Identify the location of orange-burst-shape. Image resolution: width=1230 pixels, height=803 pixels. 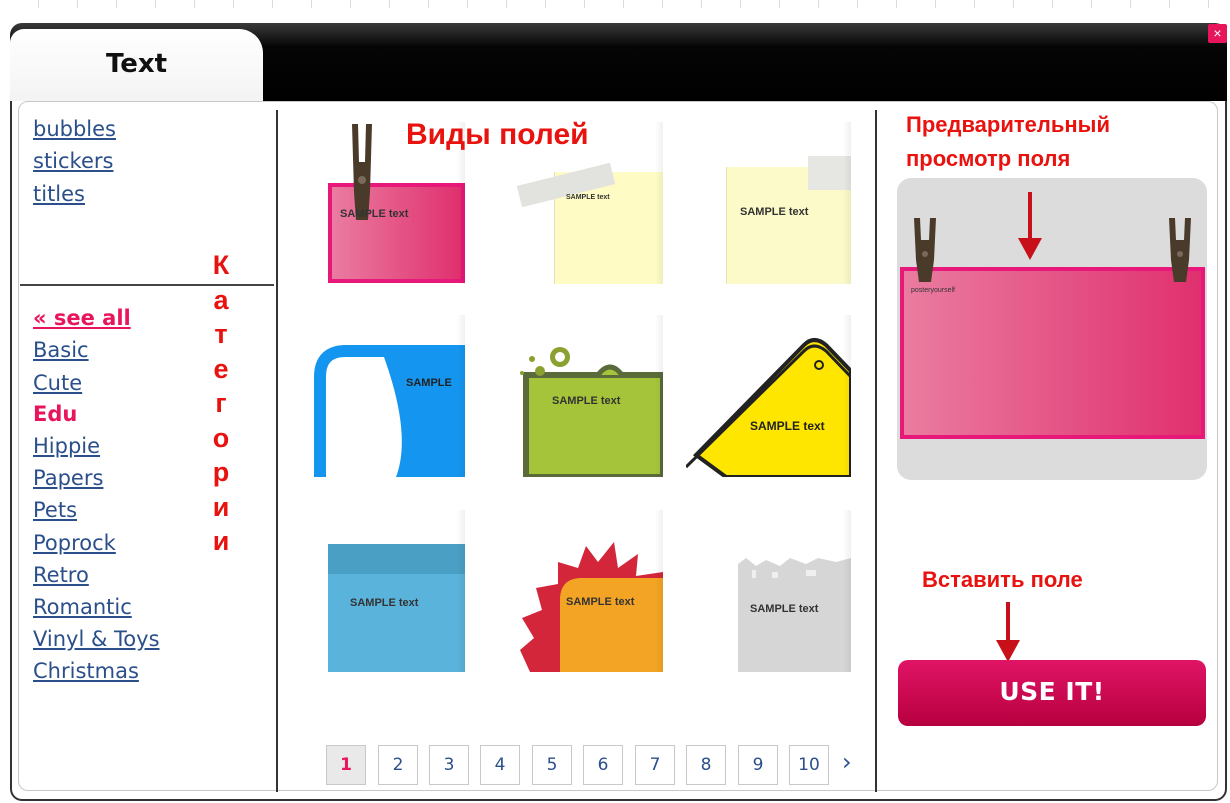
(591, 607).